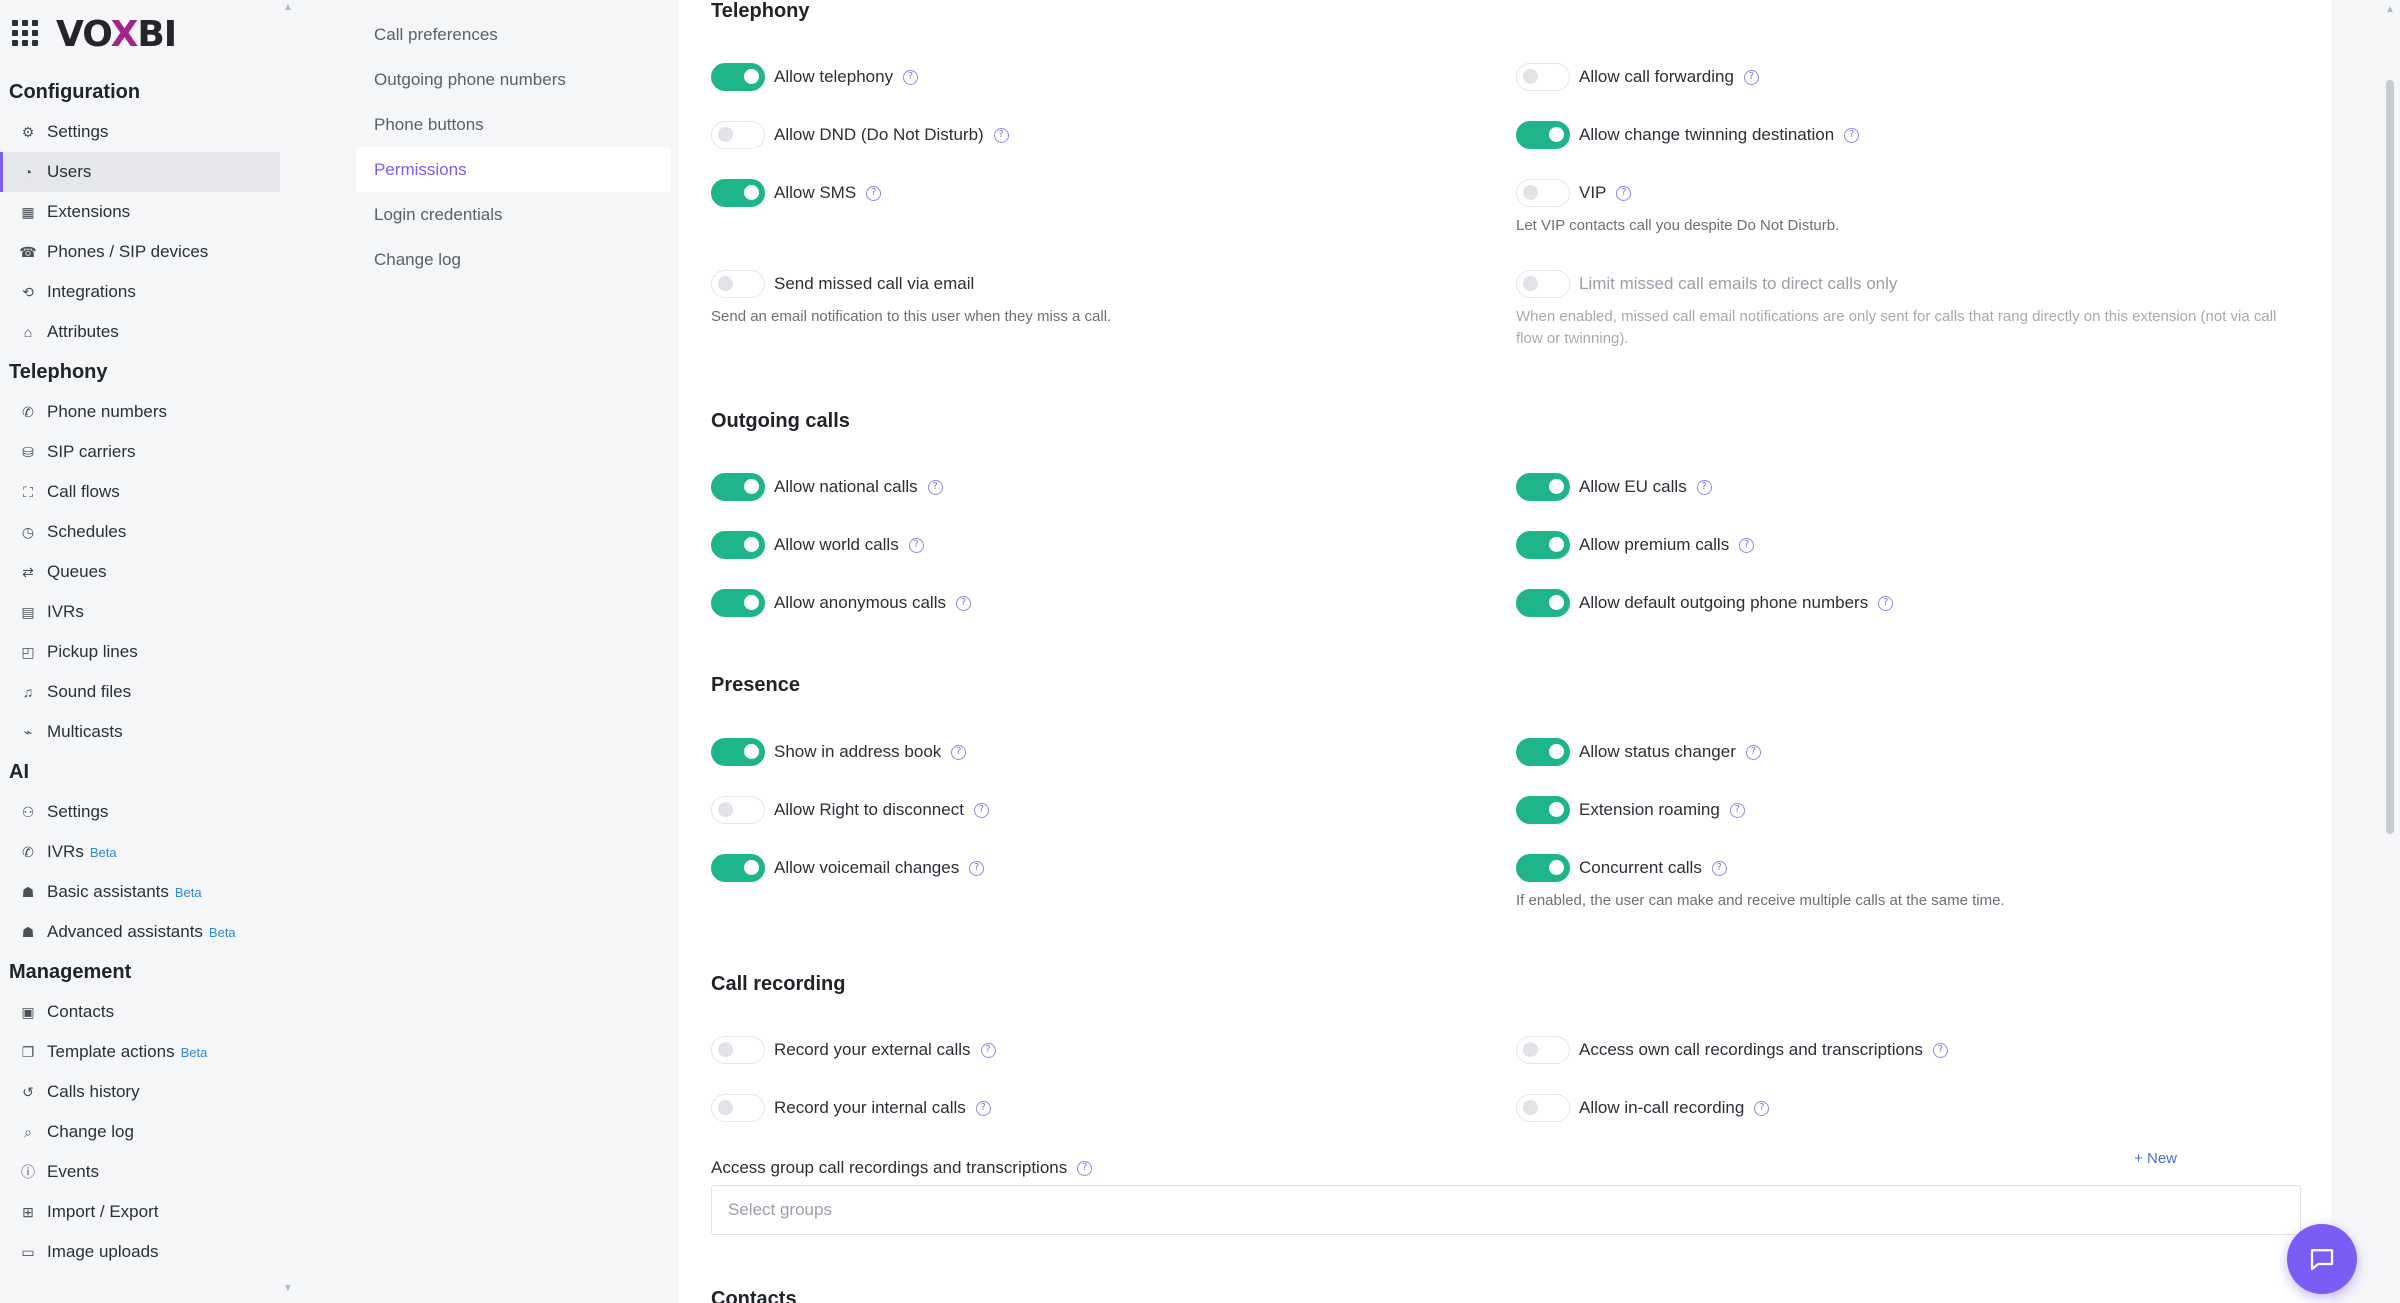 The image size is (2400, 1303). Describe the element at coordinates (1543, 487) in the screenshot. I see `toggle-allow-eu-calls` at that location.